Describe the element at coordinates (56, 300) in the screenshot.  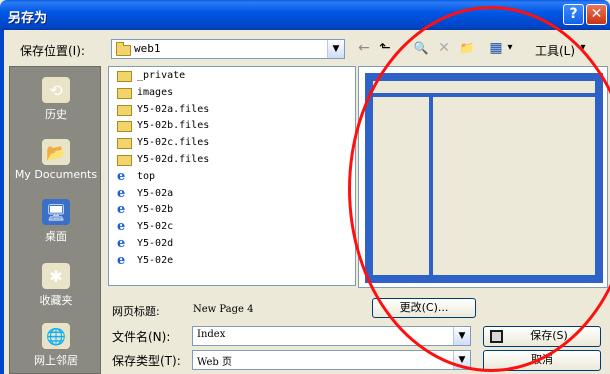
I see `place-label: 收藏夹` at that location.